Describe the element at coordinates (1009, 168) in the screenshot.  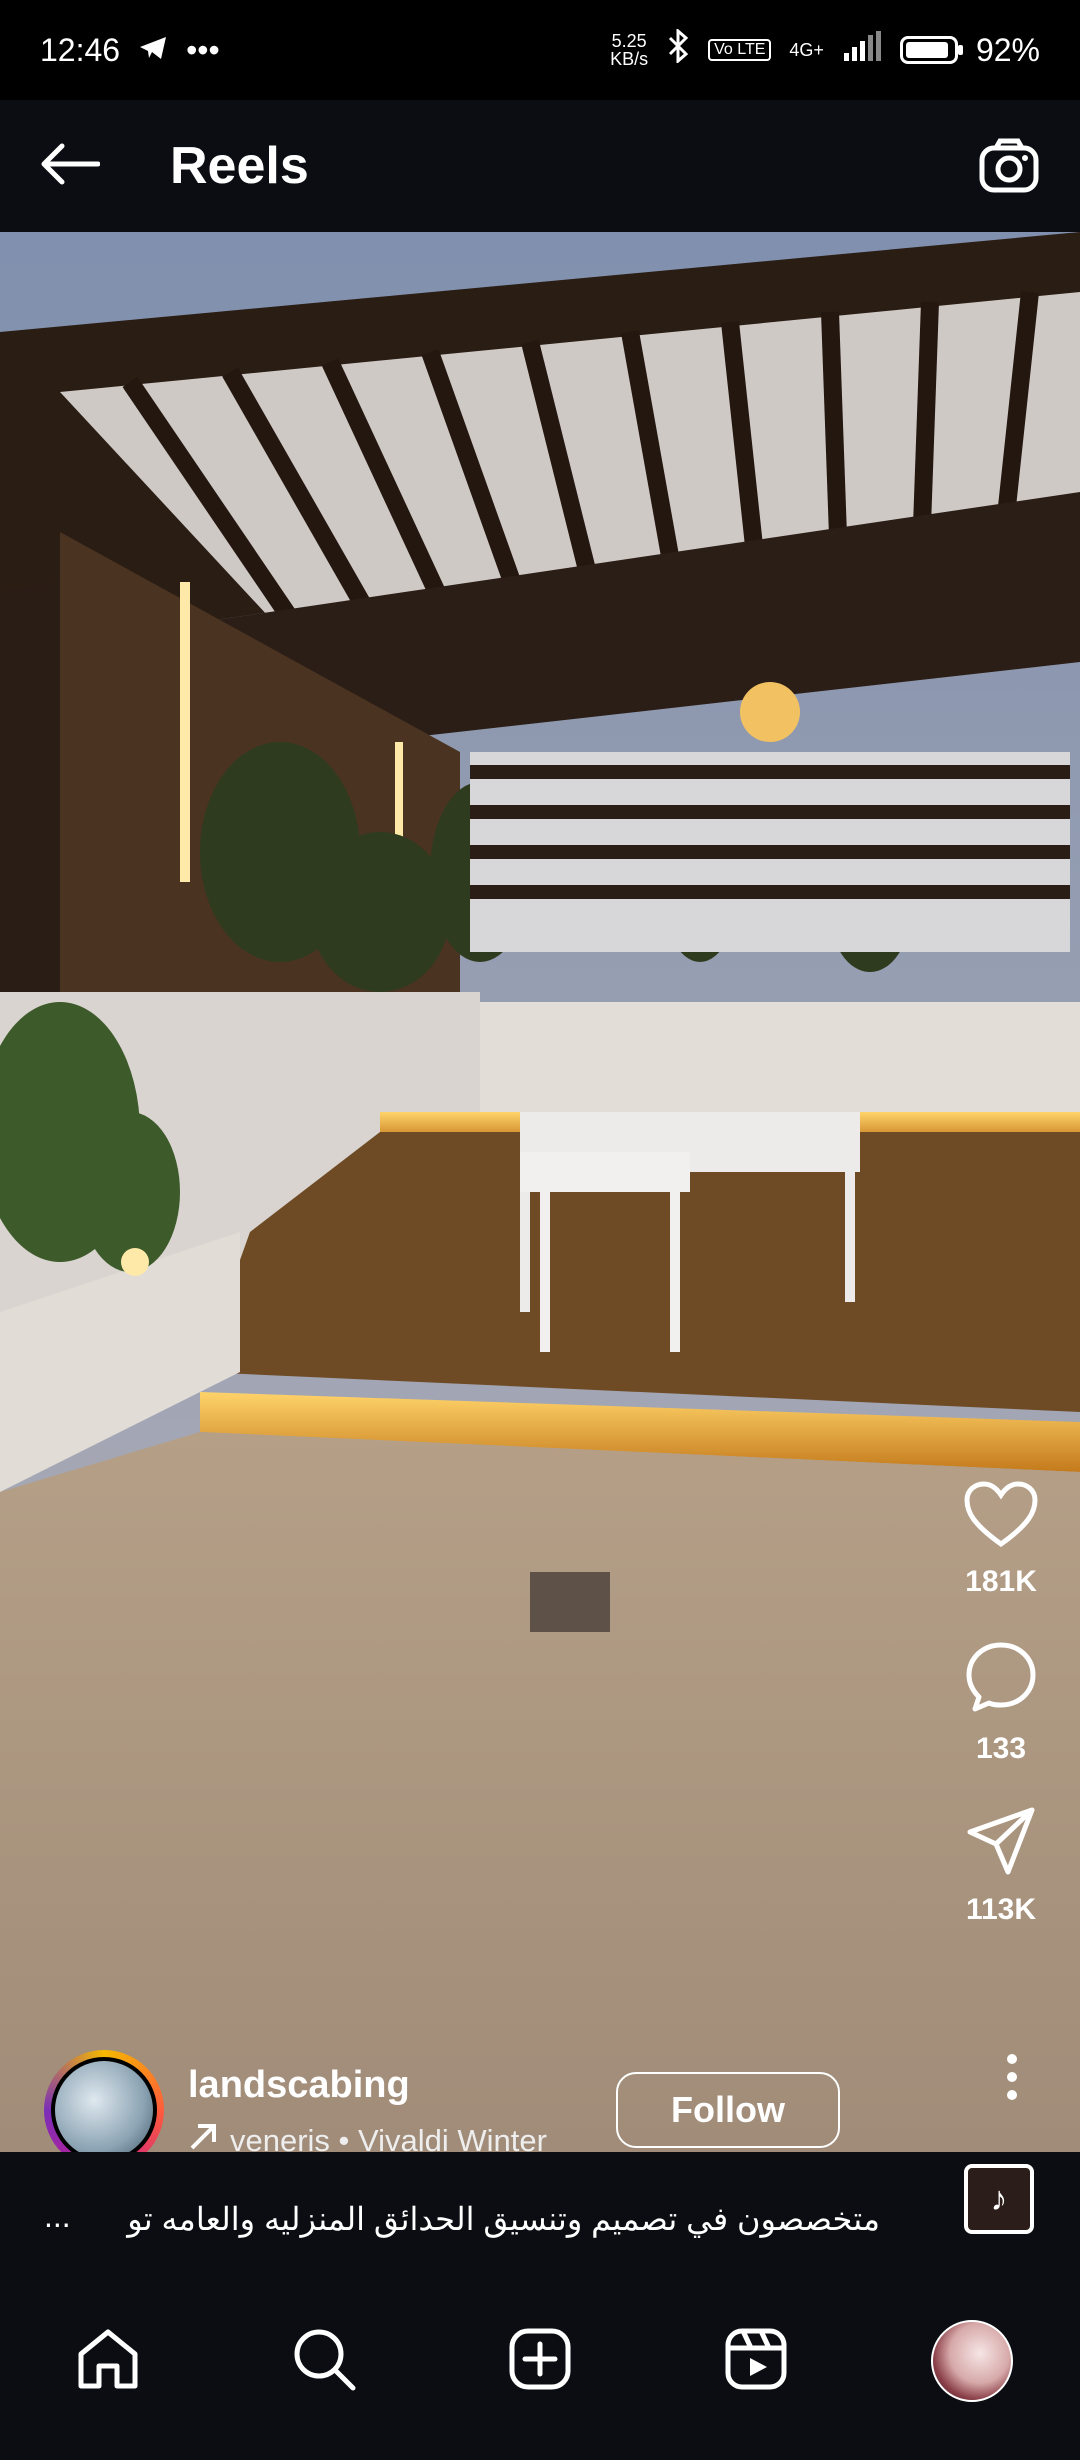
I see `camera-icon` at that location.